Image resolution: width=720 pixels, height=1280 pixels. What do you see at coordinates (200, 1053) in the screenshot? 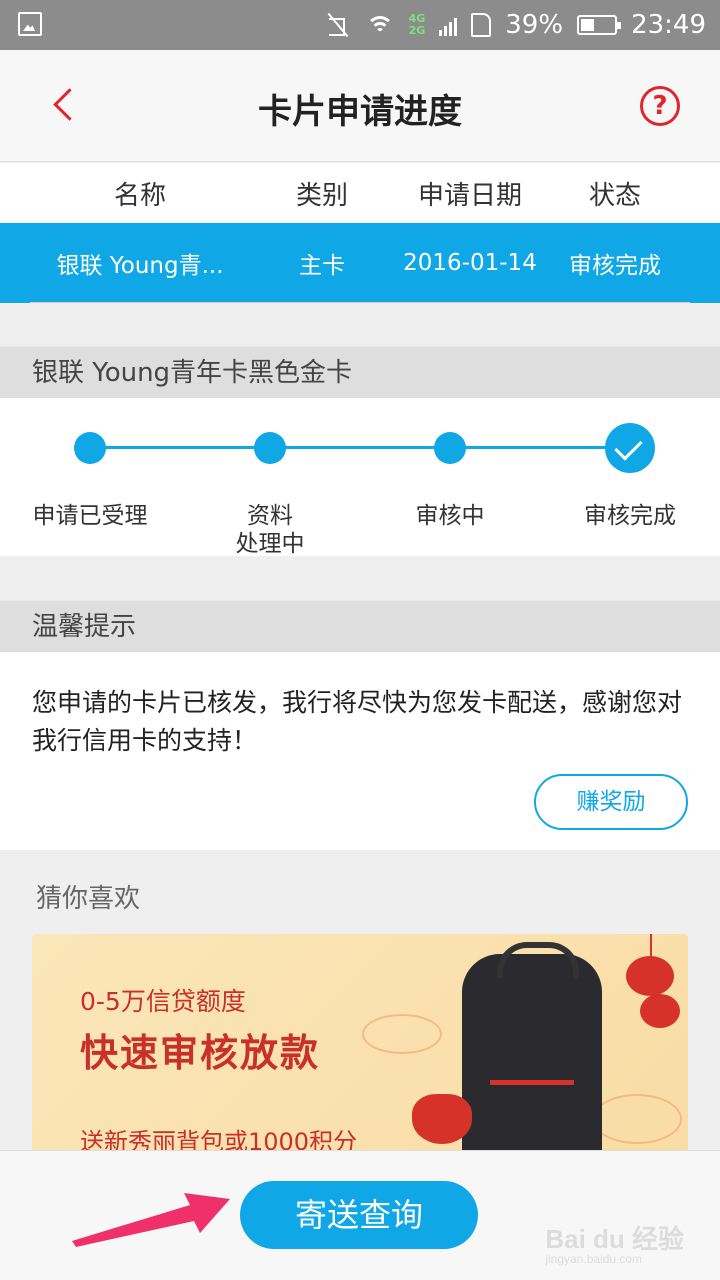
I see `banner-headline: 快速审核放款` at bounding box center [200, 1053].